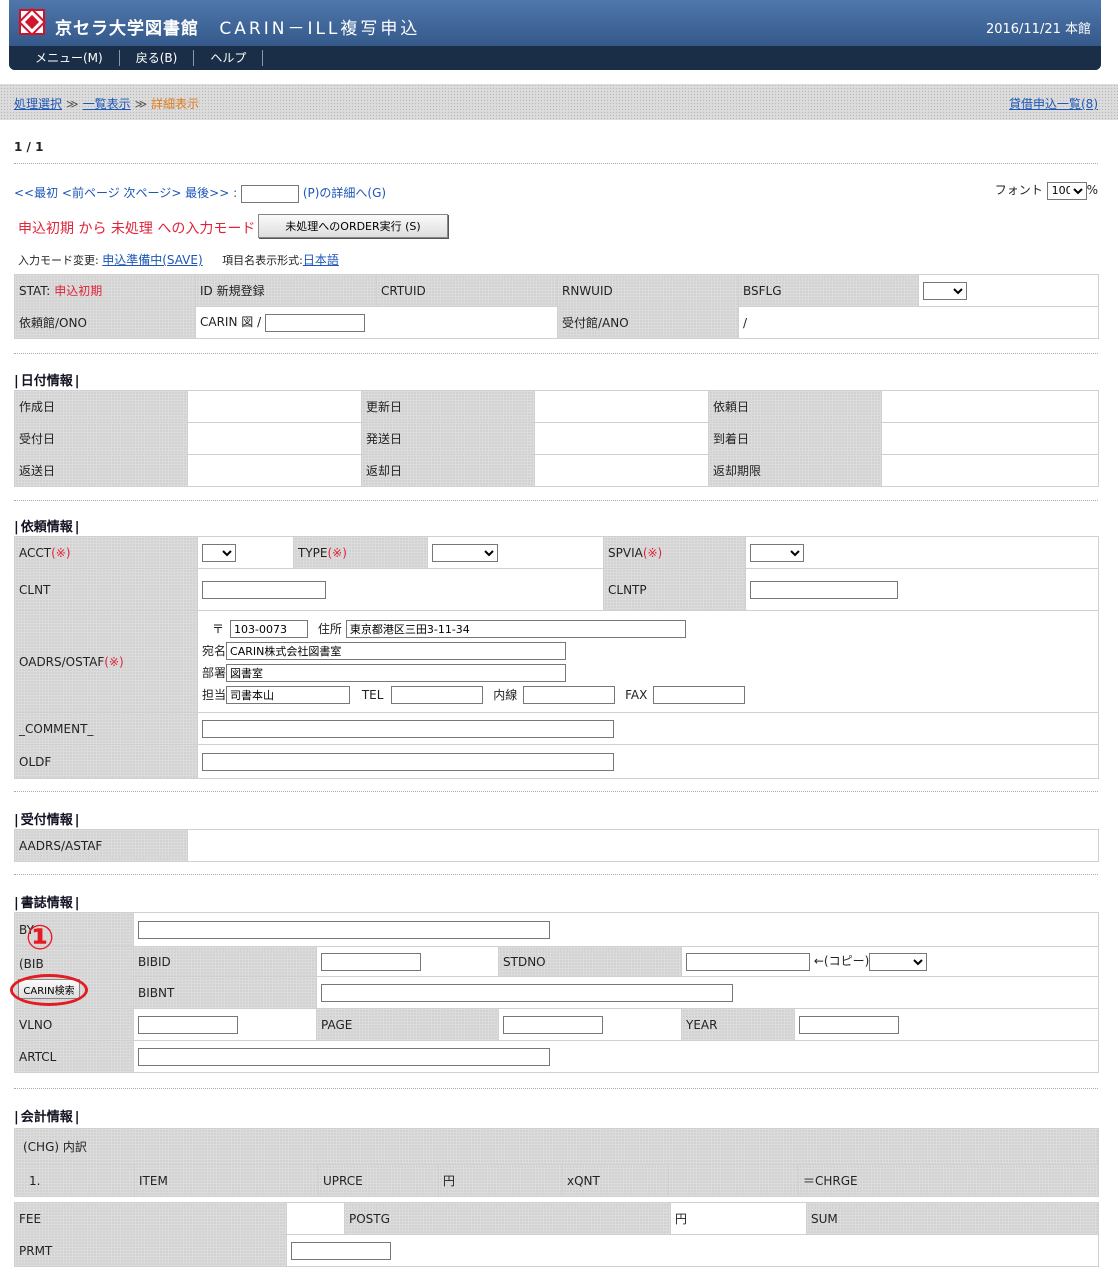  What do you see at coordinates (408, 761) in the screenshot?
I see `oldf-input` at bounding box center [408, 761].